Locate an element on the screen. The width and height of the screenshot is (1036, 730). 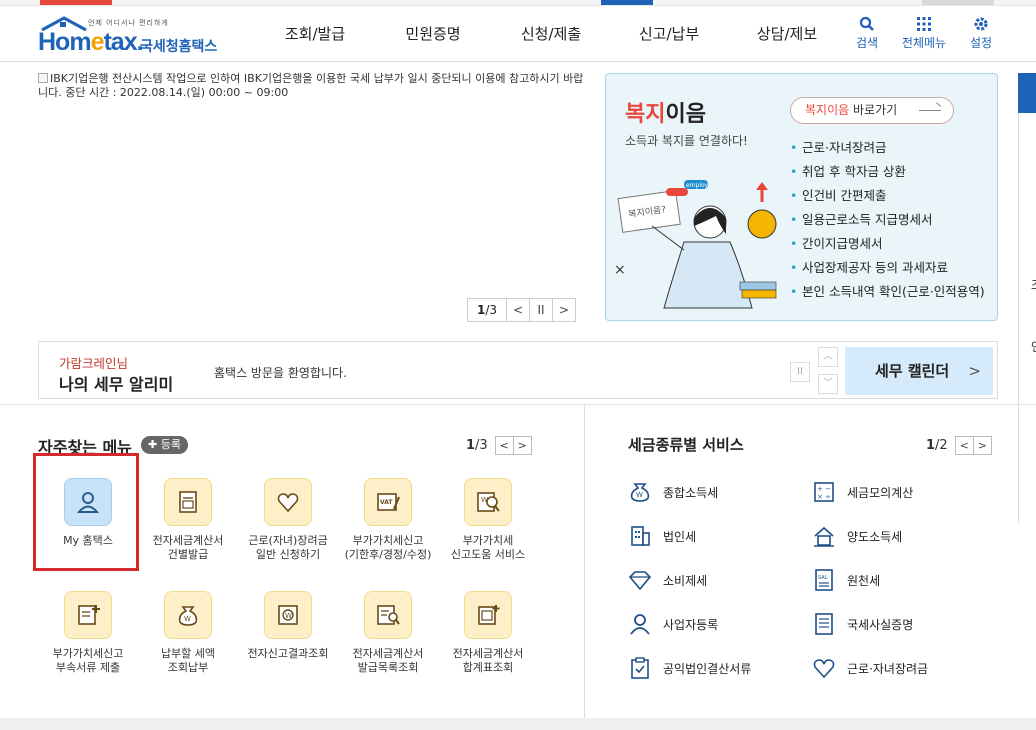
right-panel-tab is located at coordinates (1027, 93).